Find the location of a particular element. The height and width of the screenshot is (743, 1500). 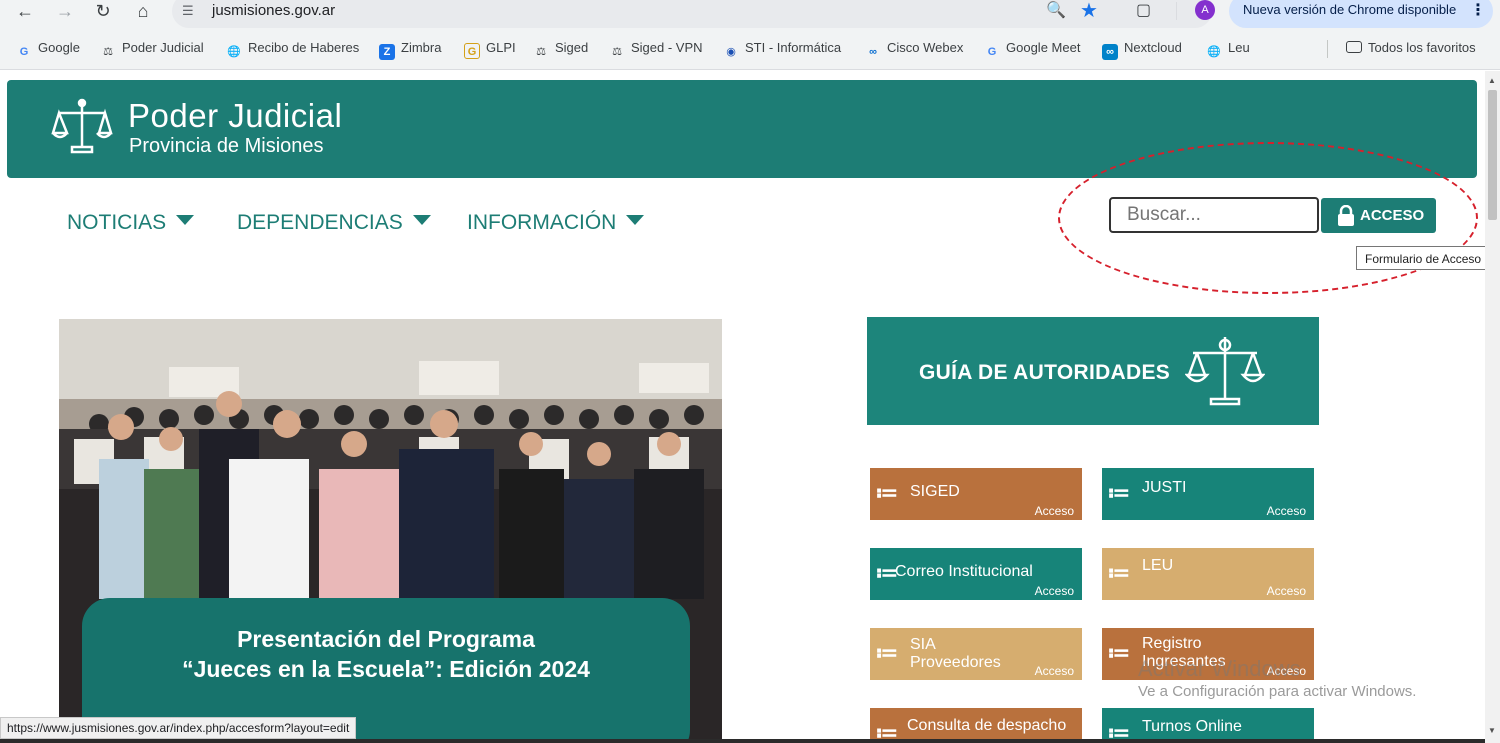

tile-sia: ≔ SIA Proveedores Acceso is located at coordinates (976, 654).